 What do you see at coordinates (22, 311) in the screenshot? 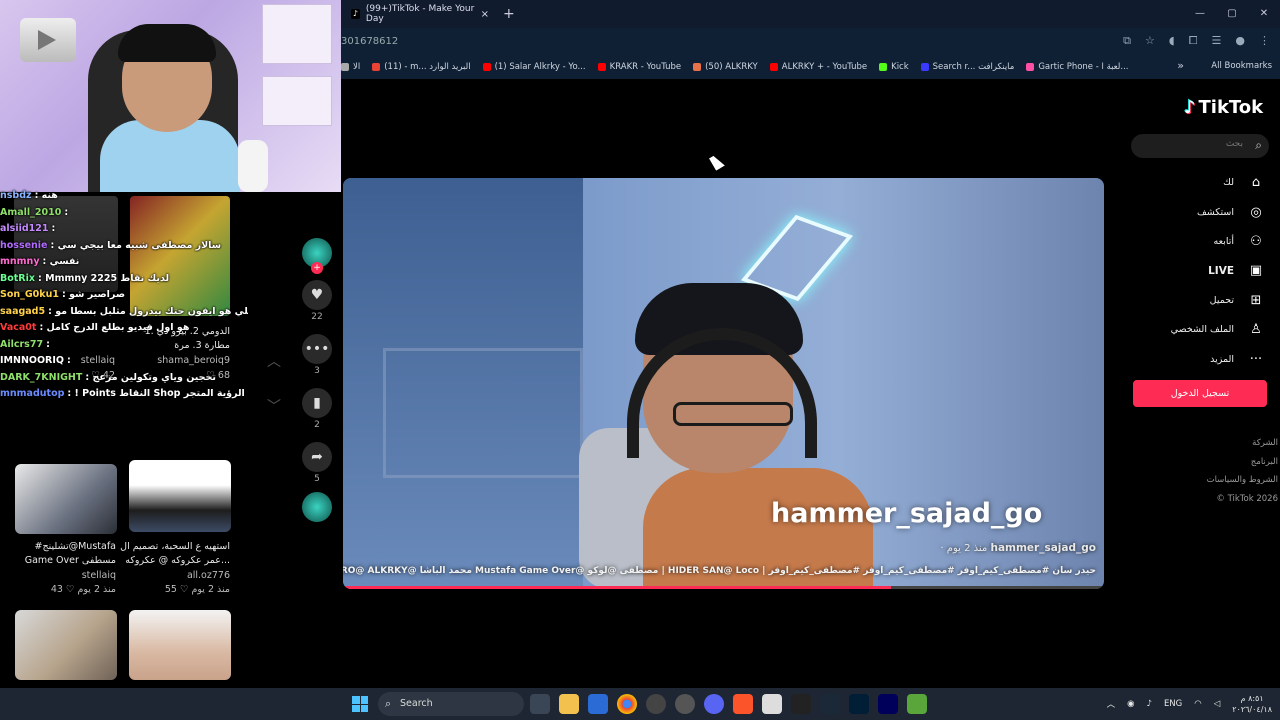
I see `chat-username: saagad5` at bounding box center [22, 311].